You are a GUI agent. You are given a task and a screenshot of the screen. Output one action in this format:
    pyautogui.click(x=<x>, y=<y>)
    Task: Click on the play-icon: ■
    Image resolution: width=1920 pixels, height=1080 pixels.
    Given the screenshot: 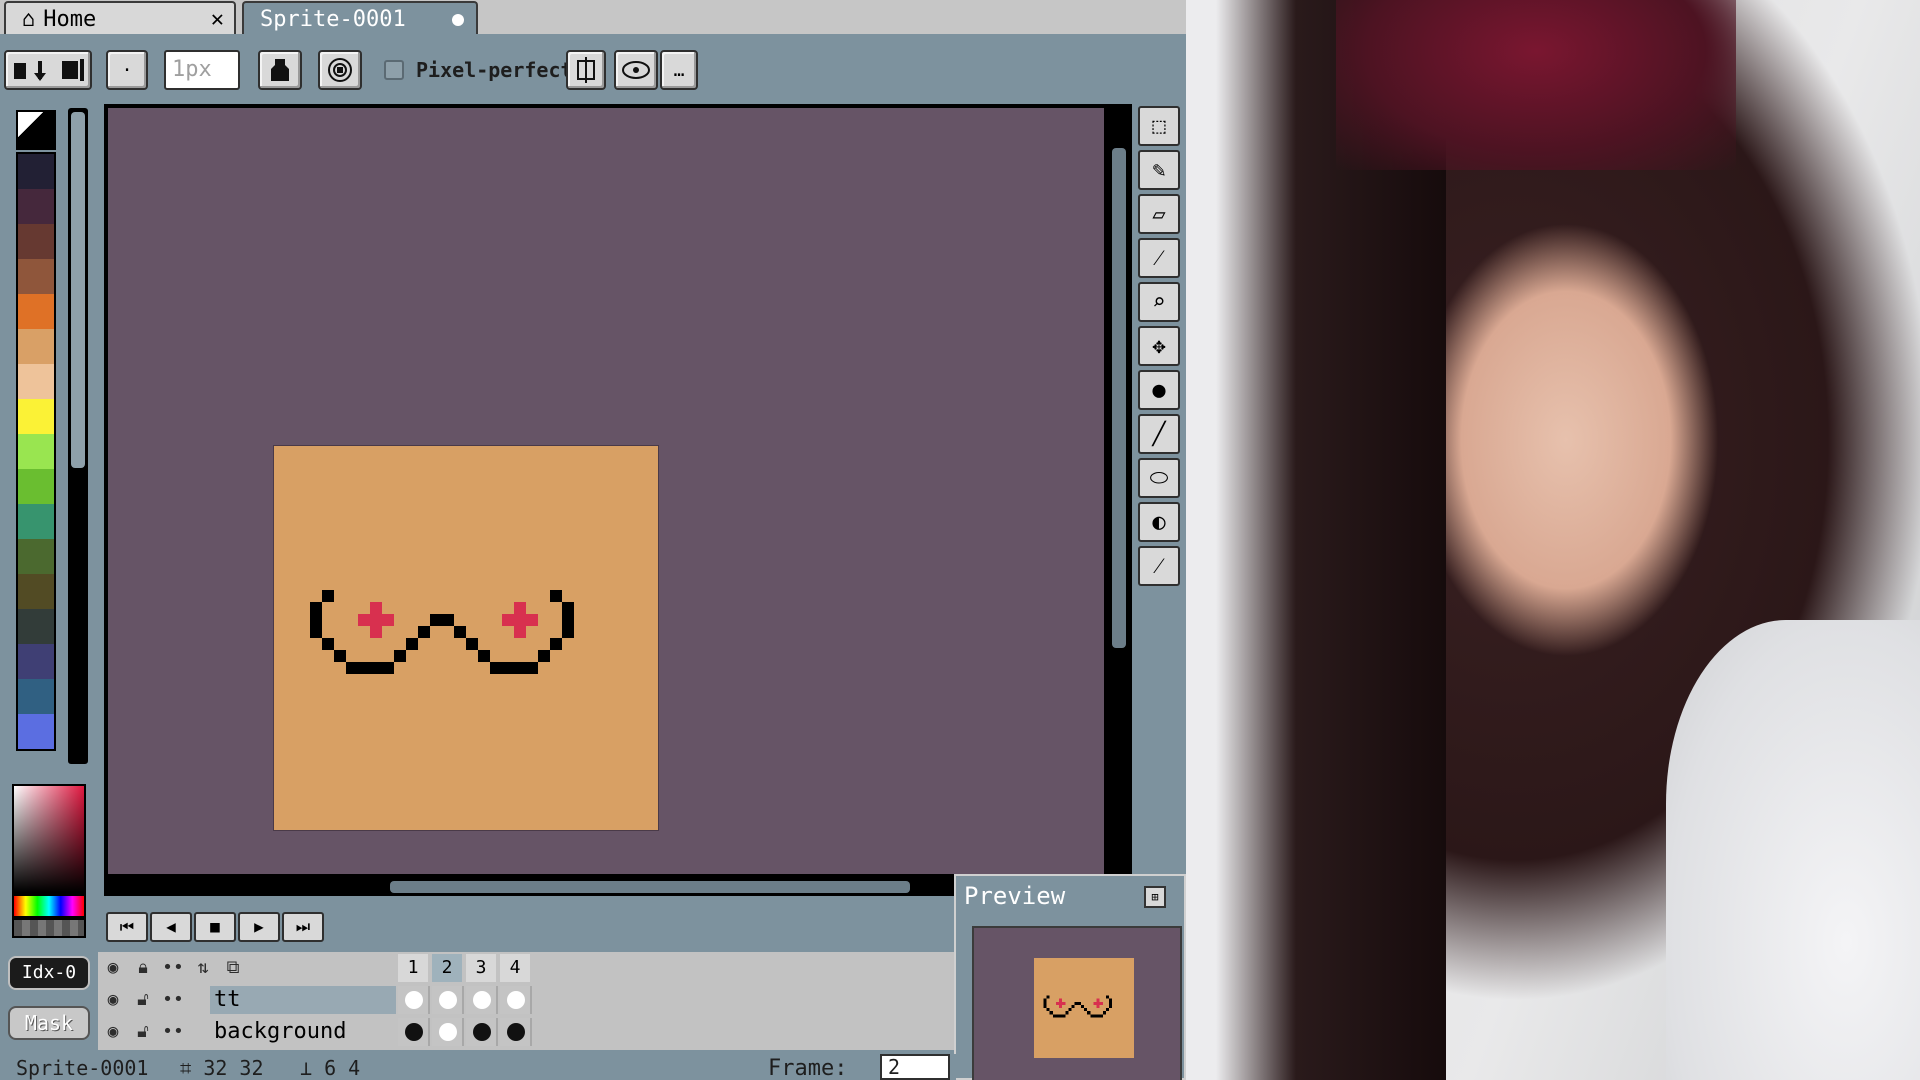 What is the action you would take?
    pyautogui.click(x=215, y=926)
    